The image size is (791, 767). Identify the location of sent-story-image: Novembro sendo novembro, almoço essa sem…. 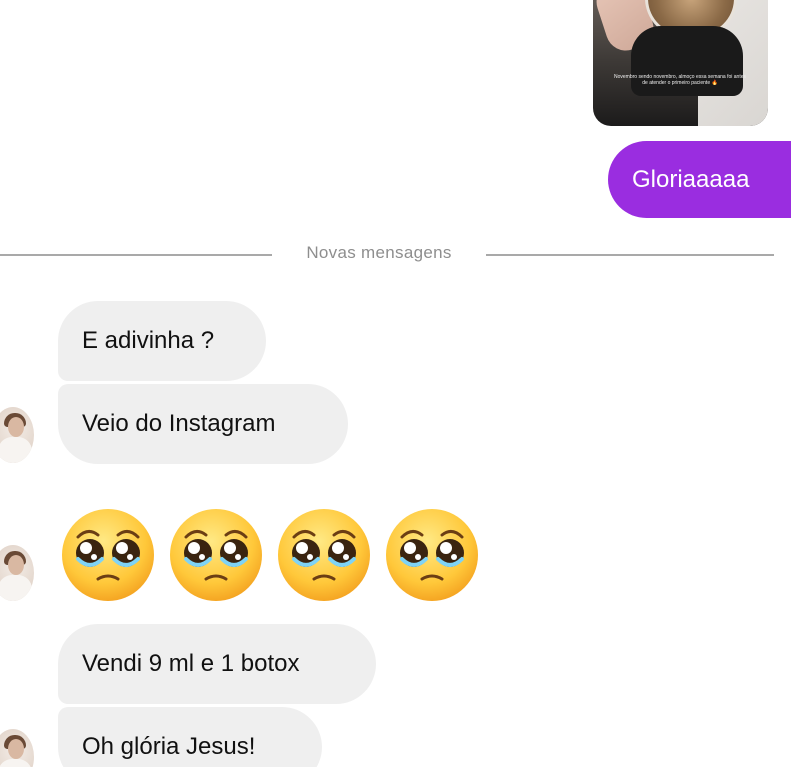
(680, 63).